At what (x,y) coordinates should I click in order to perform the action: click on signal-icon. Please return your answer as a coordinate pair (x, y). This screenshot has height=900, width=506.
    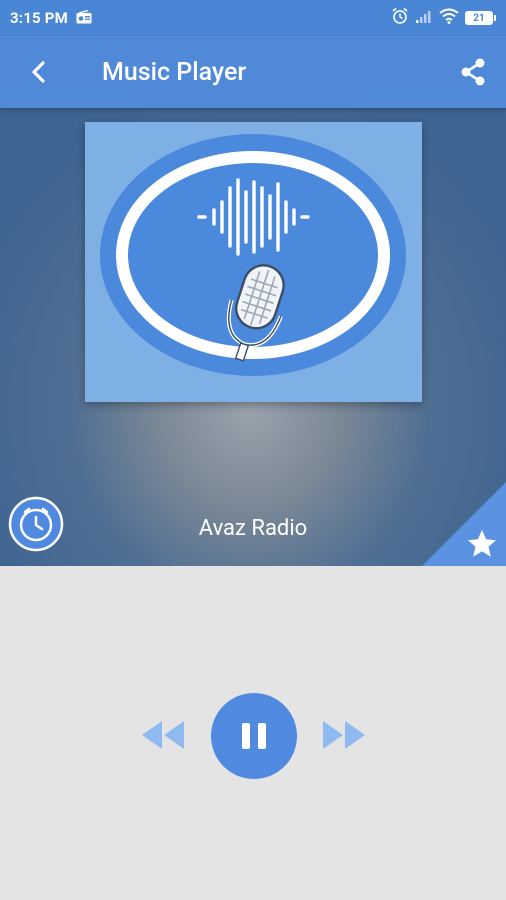
    Looking at the image, I should click on (424, 18).